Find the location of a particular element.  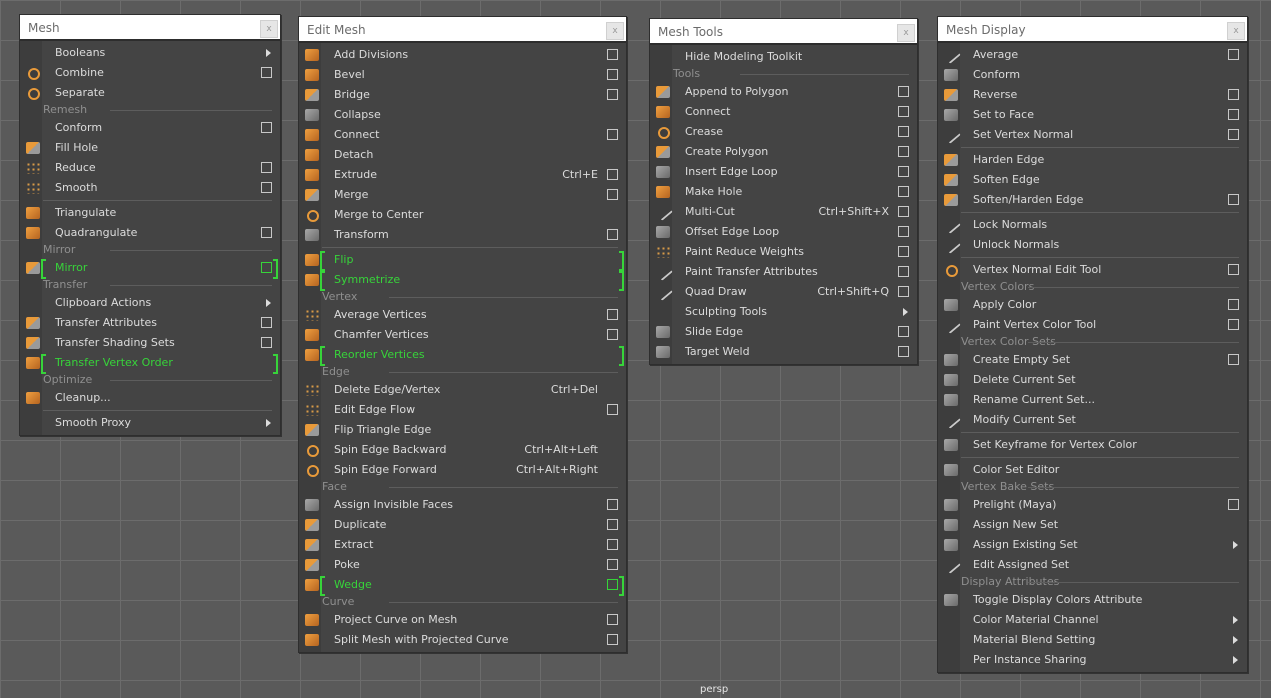

menu-item-paint-transfer-attributes: Paint Transfer Attributes is located at coordinates (783, 271).